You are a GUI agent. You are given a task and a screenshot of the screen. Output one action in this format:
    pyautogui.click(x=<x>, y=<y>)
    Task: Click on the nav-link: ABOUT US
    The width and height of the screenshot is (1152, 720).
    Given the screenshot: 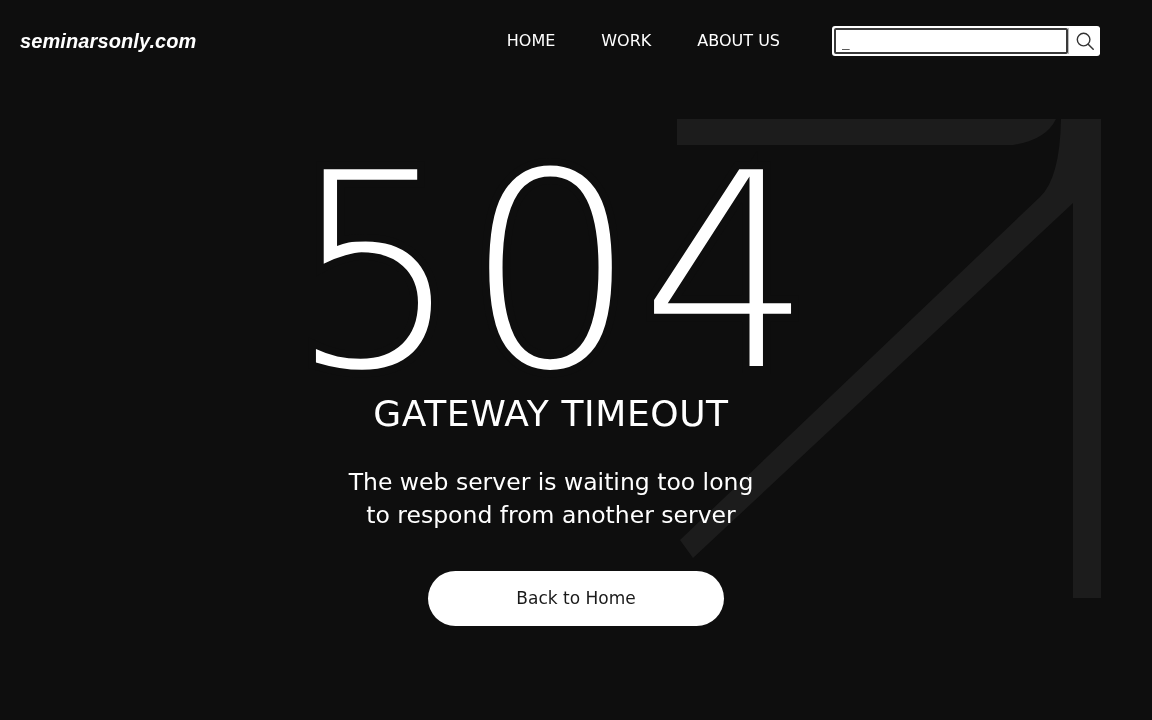 What is the action you would take?
    pyautogui.click(x=738, y=40)
    